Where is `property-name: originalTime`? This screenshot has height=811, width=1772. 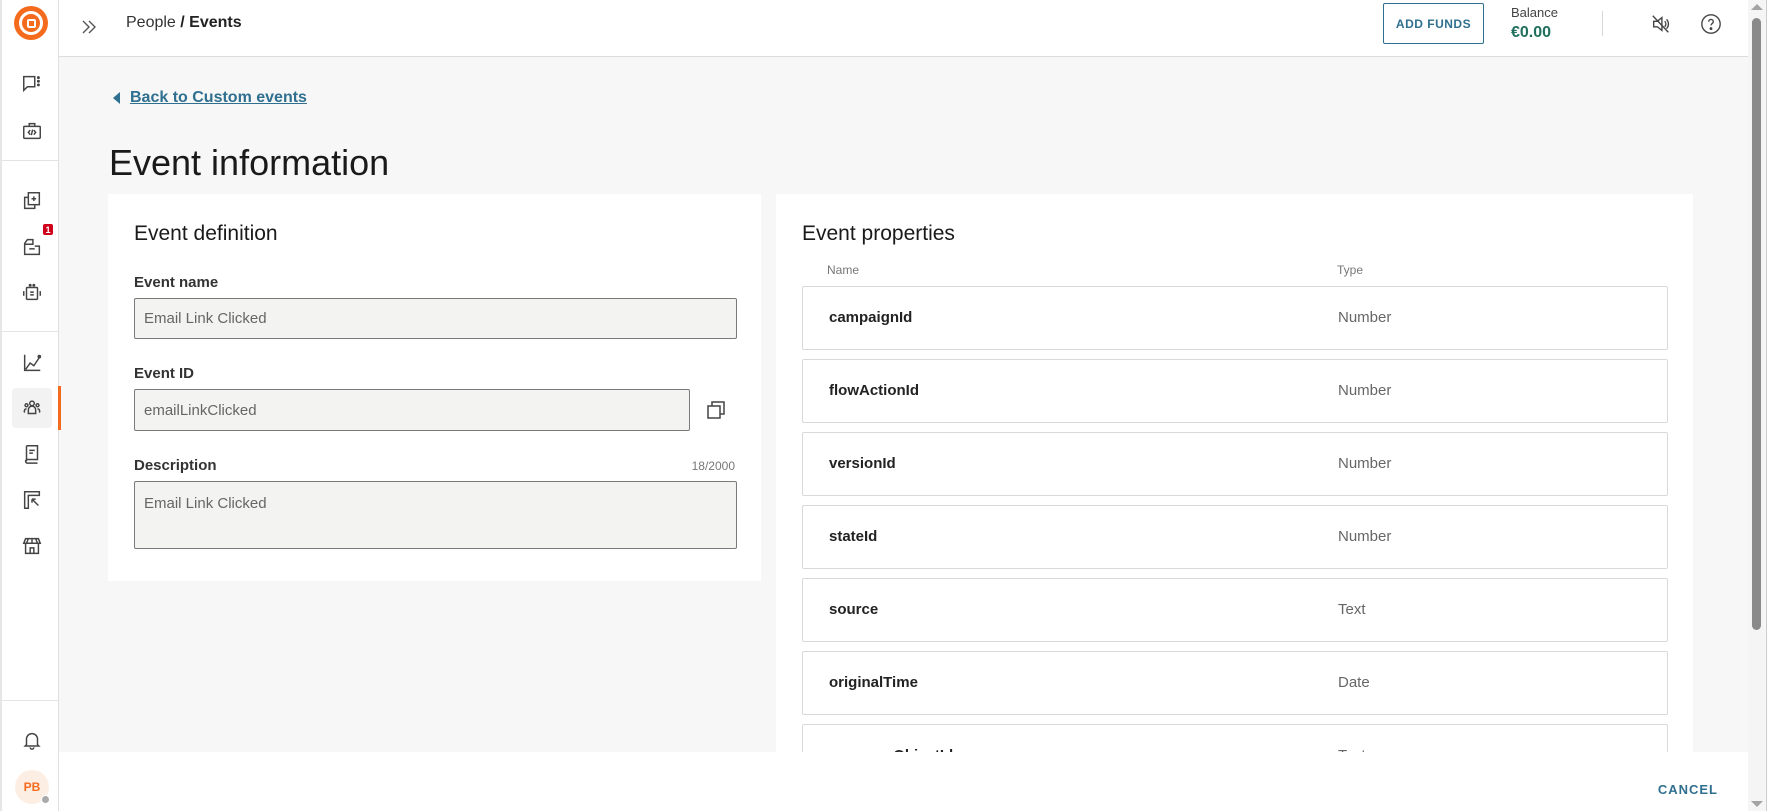 property-name: originalTime is located at coordinates (873, 682).